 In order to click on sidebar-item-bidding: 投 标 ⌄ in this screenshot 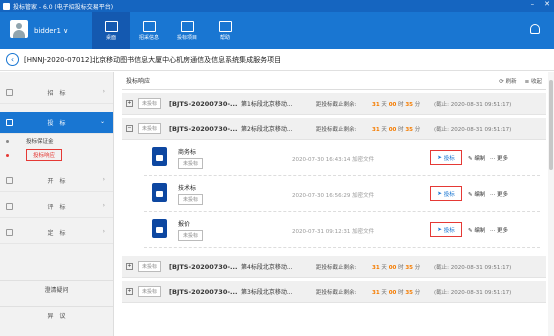, I will do `click(56, 123)`.